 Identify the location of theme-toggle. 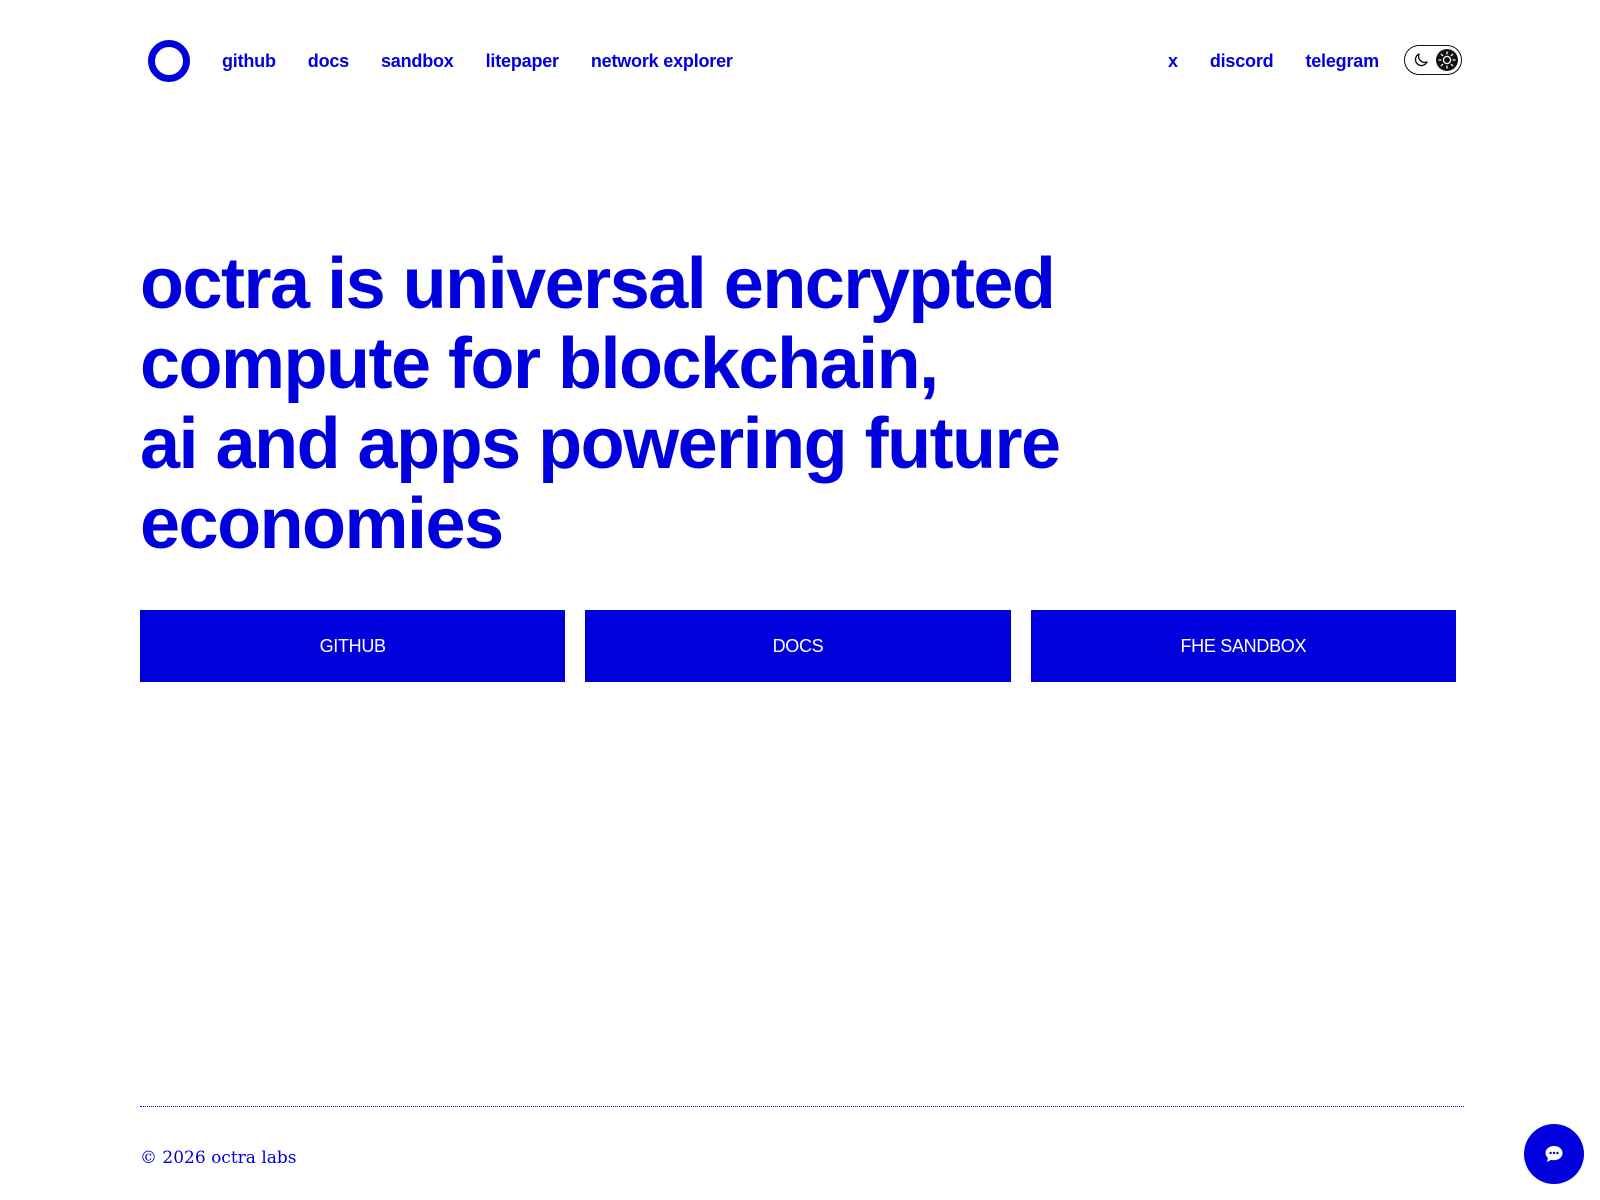
(1433, 60).